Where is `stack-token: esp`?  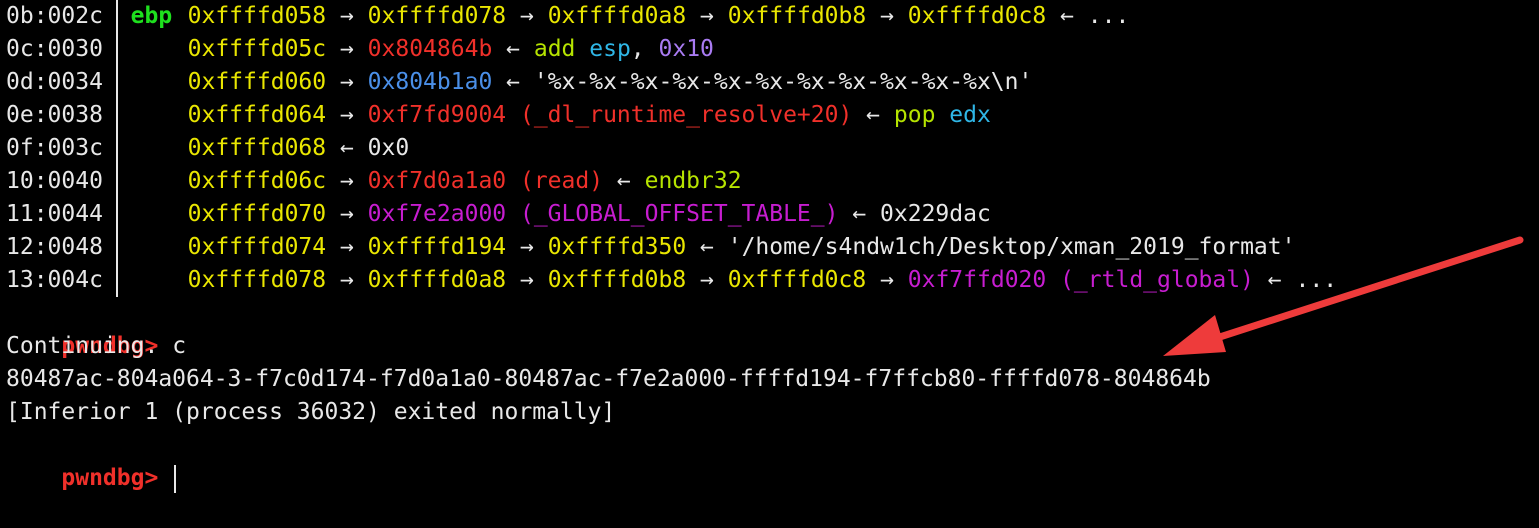 stack-token: esp is located at coordinates (610, 49).